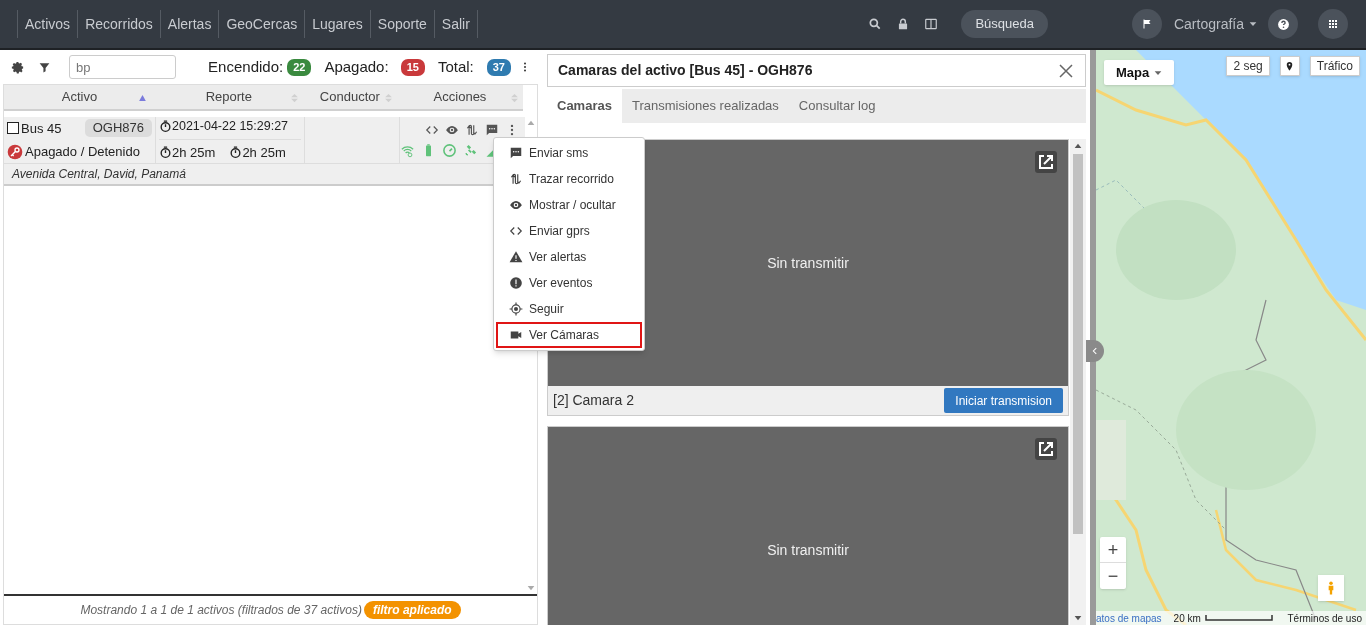 The height and width of the screenshot is (625, 1366). What do you see at coordinates (118, 128) in the screenshot?
I see `plate-tag: OGH876` at bounding box center [118, 128].